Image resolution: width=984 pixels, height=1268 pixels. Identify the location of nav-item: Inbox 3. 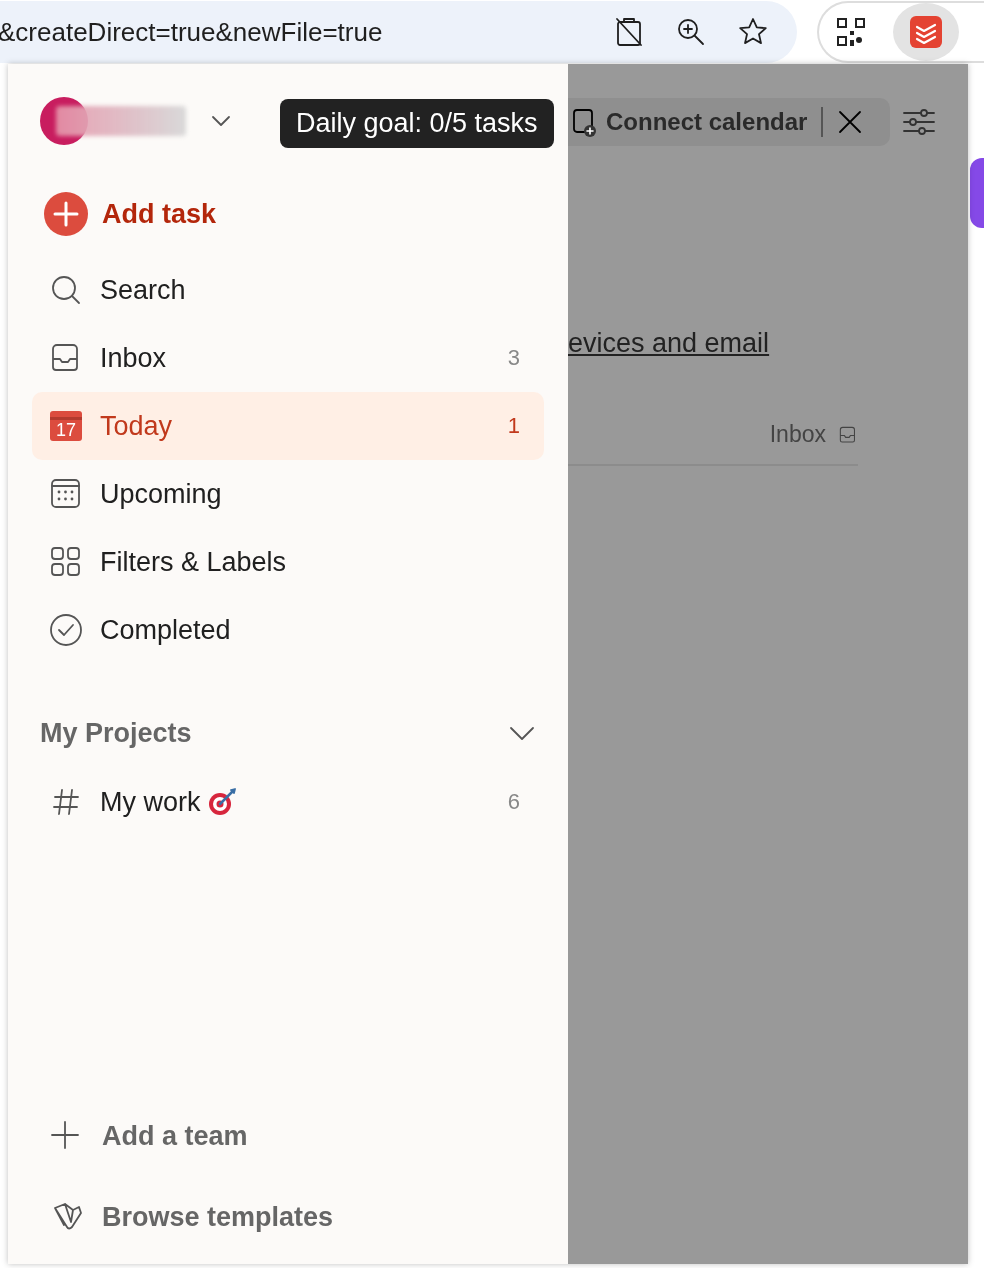
(288, 358).